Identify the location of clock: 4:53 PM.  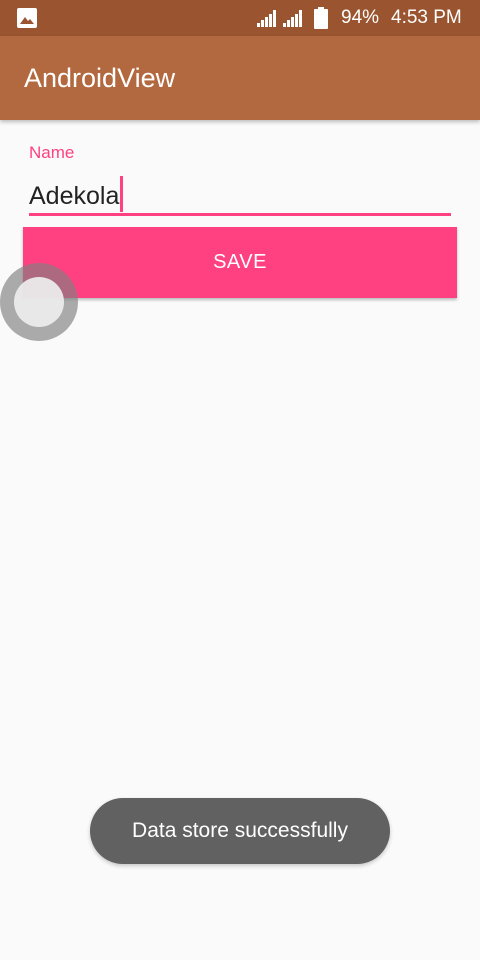
(426, 17).